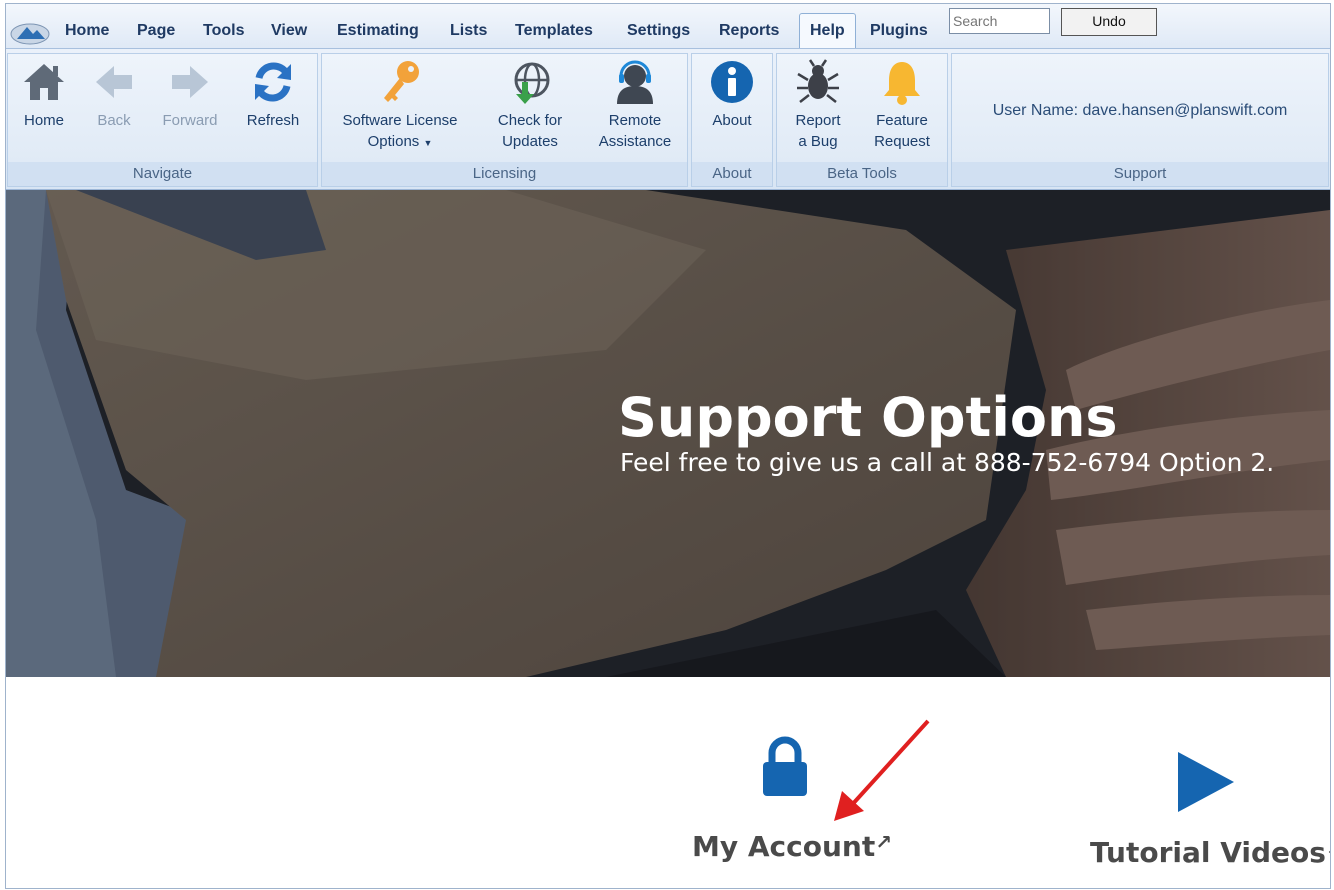 The image size is (1334, 890). Describe the element at coordinates (862, 120) in the screenshot. I see `beta-tools-group: Report a Bug Feature Request Beta Tools` at that location.